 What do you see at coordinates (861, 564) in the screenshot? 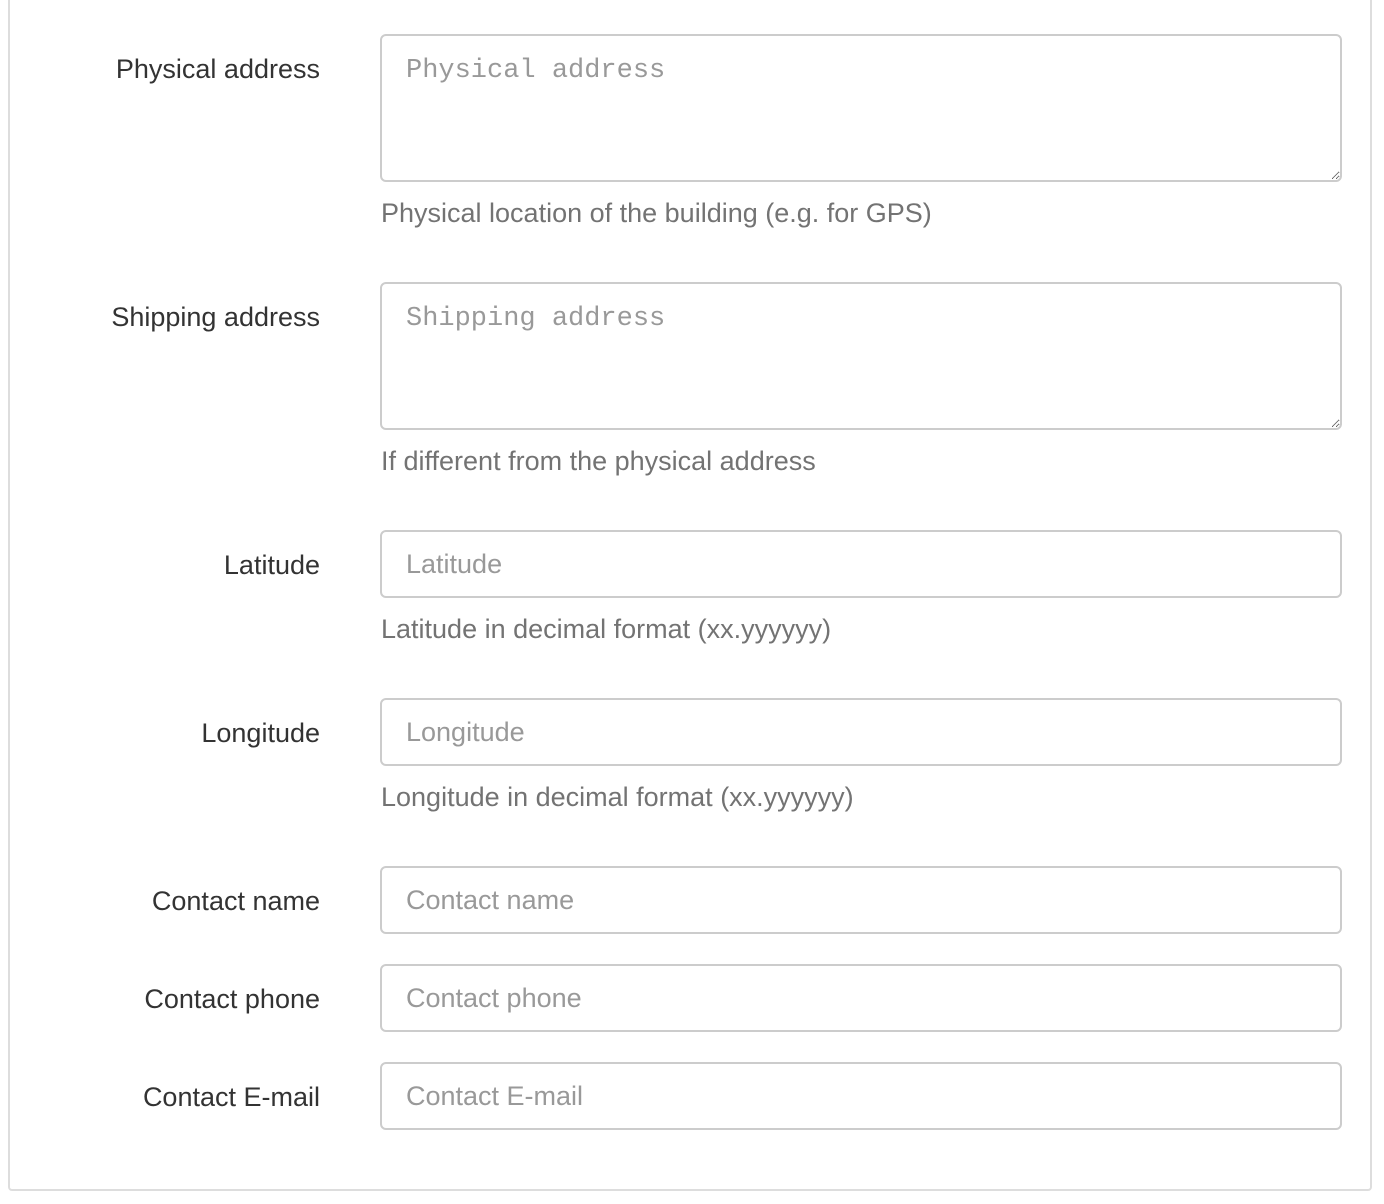
I see `latitude-input` at bounding box center [861, 564].